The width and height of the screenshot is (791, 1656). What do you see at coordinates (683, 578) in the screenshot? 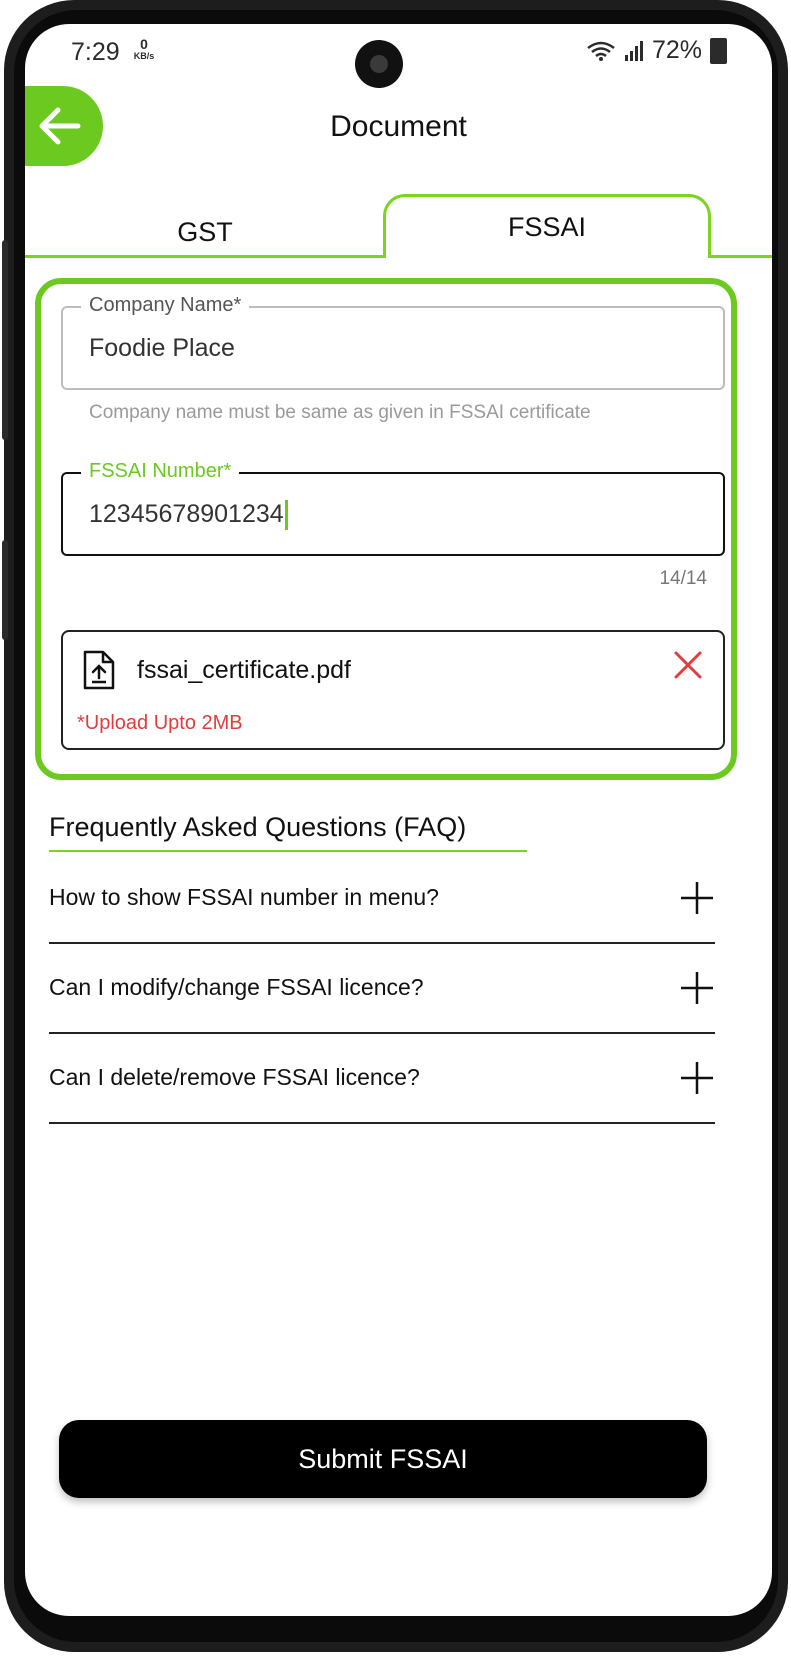
I see `character-counter: 14/14` at bounding box center [683, 578].